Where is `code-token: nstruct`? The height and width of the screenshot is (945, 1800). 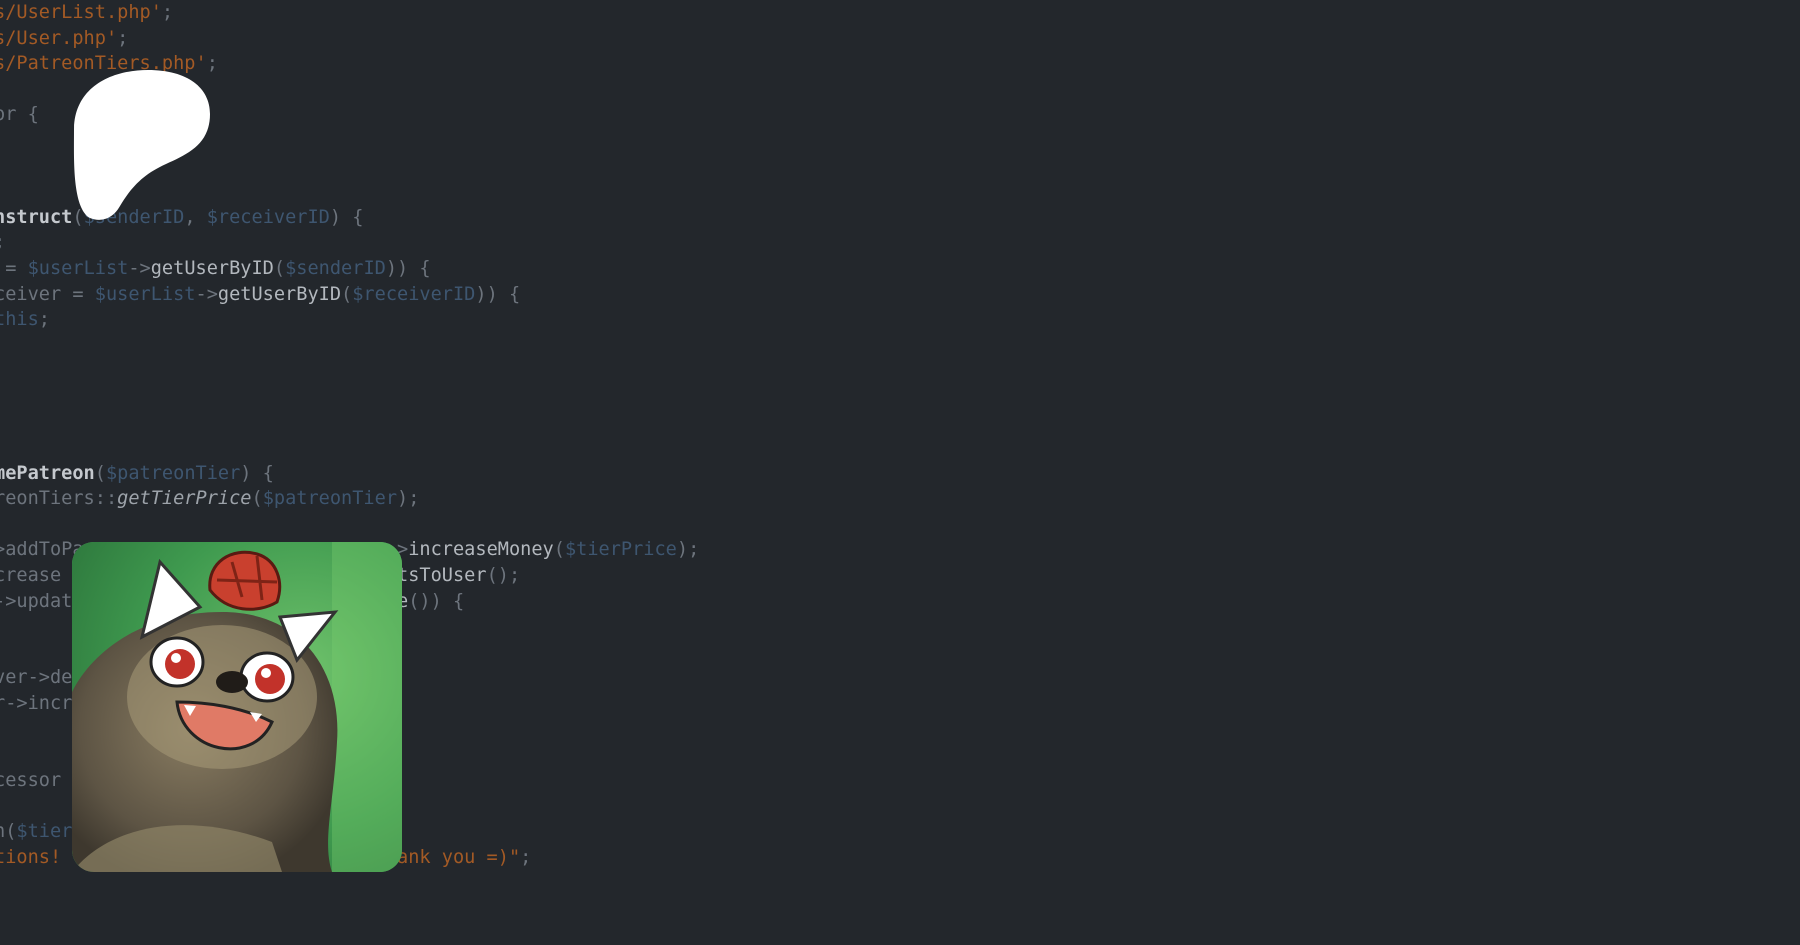
code-token: nstruct is located at coordinates (36, 217).